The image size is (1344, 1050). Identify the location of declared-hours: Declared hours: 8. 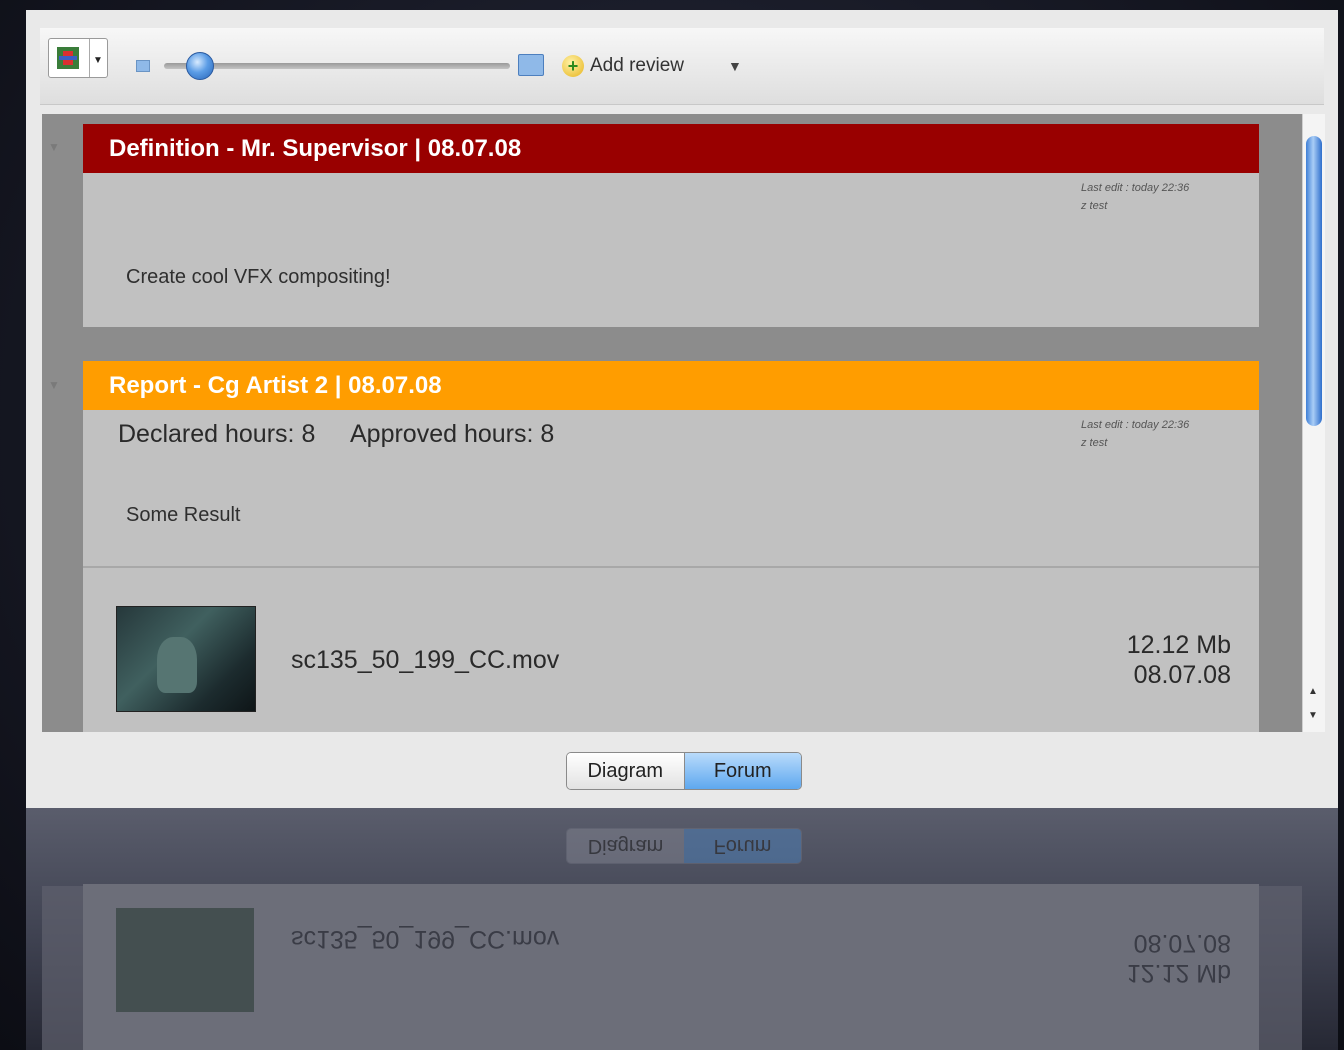
(216, 434).